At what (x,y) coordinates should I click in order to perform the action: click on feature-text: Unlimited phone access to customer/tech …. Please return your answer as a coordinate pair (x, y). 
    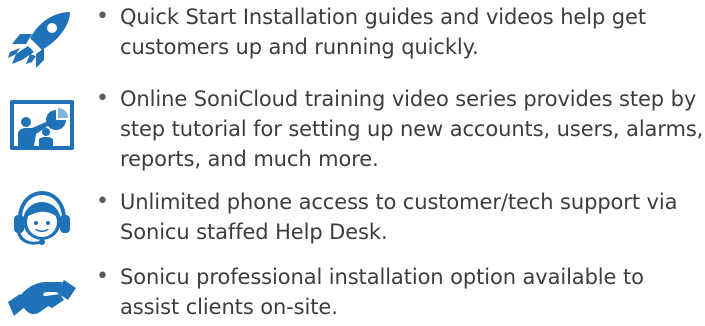
    Looking at the image, I should click on (399, 217).